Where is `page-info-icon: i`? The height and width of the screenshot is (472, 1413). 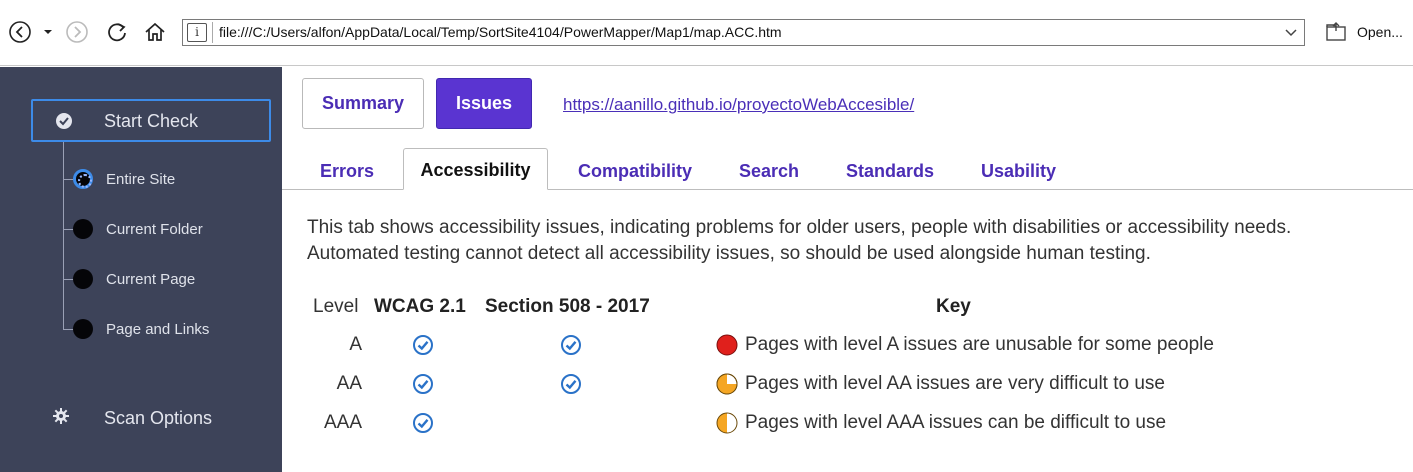
page-info-icon: i is located at coordinates (197, 32).